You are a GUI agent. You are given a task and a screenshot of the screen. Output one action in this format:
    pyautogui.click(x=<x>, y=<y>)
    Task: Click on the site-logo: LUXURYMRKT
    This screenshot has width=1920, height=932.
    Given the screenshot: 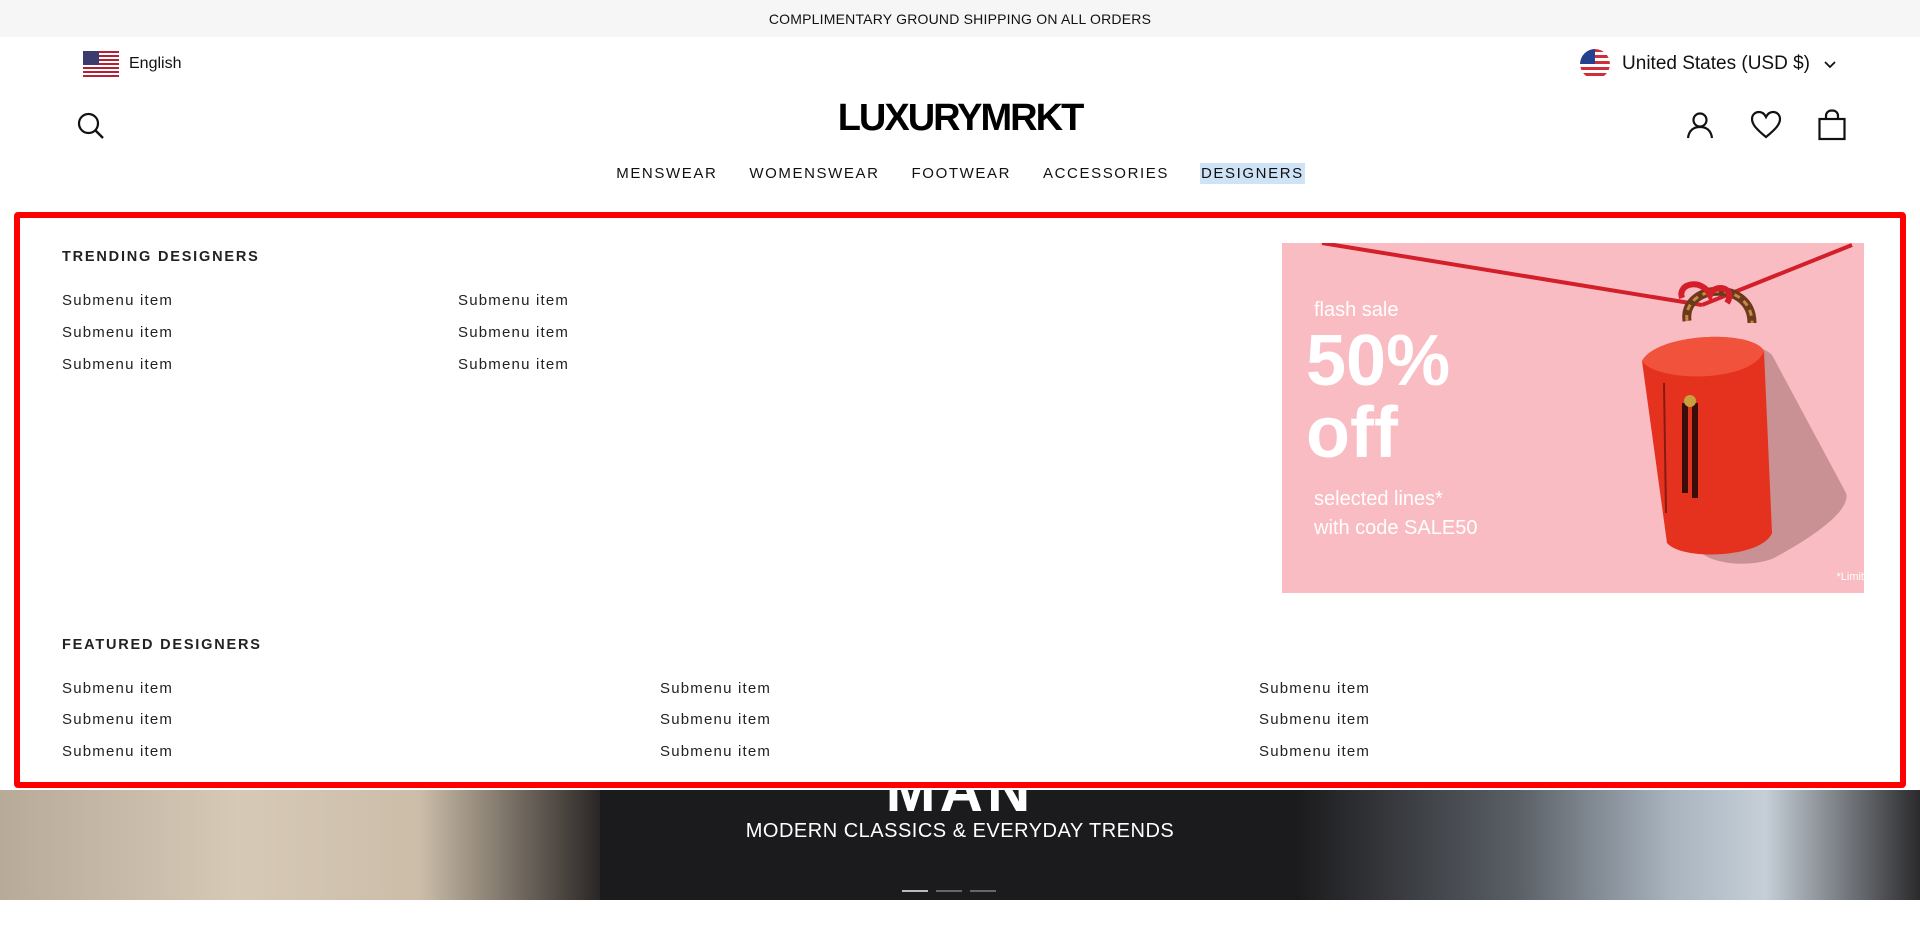 What is the action you would take?
    pyautogui.click(x=960, y=118)
    